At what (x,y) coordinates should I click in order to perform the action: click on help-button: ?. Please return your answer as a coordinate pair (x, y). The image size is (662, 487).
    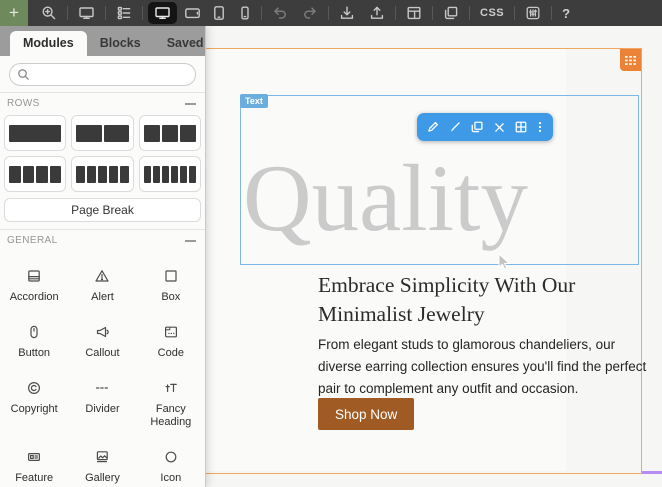
    Looking at the image, I should click on (566, 13).